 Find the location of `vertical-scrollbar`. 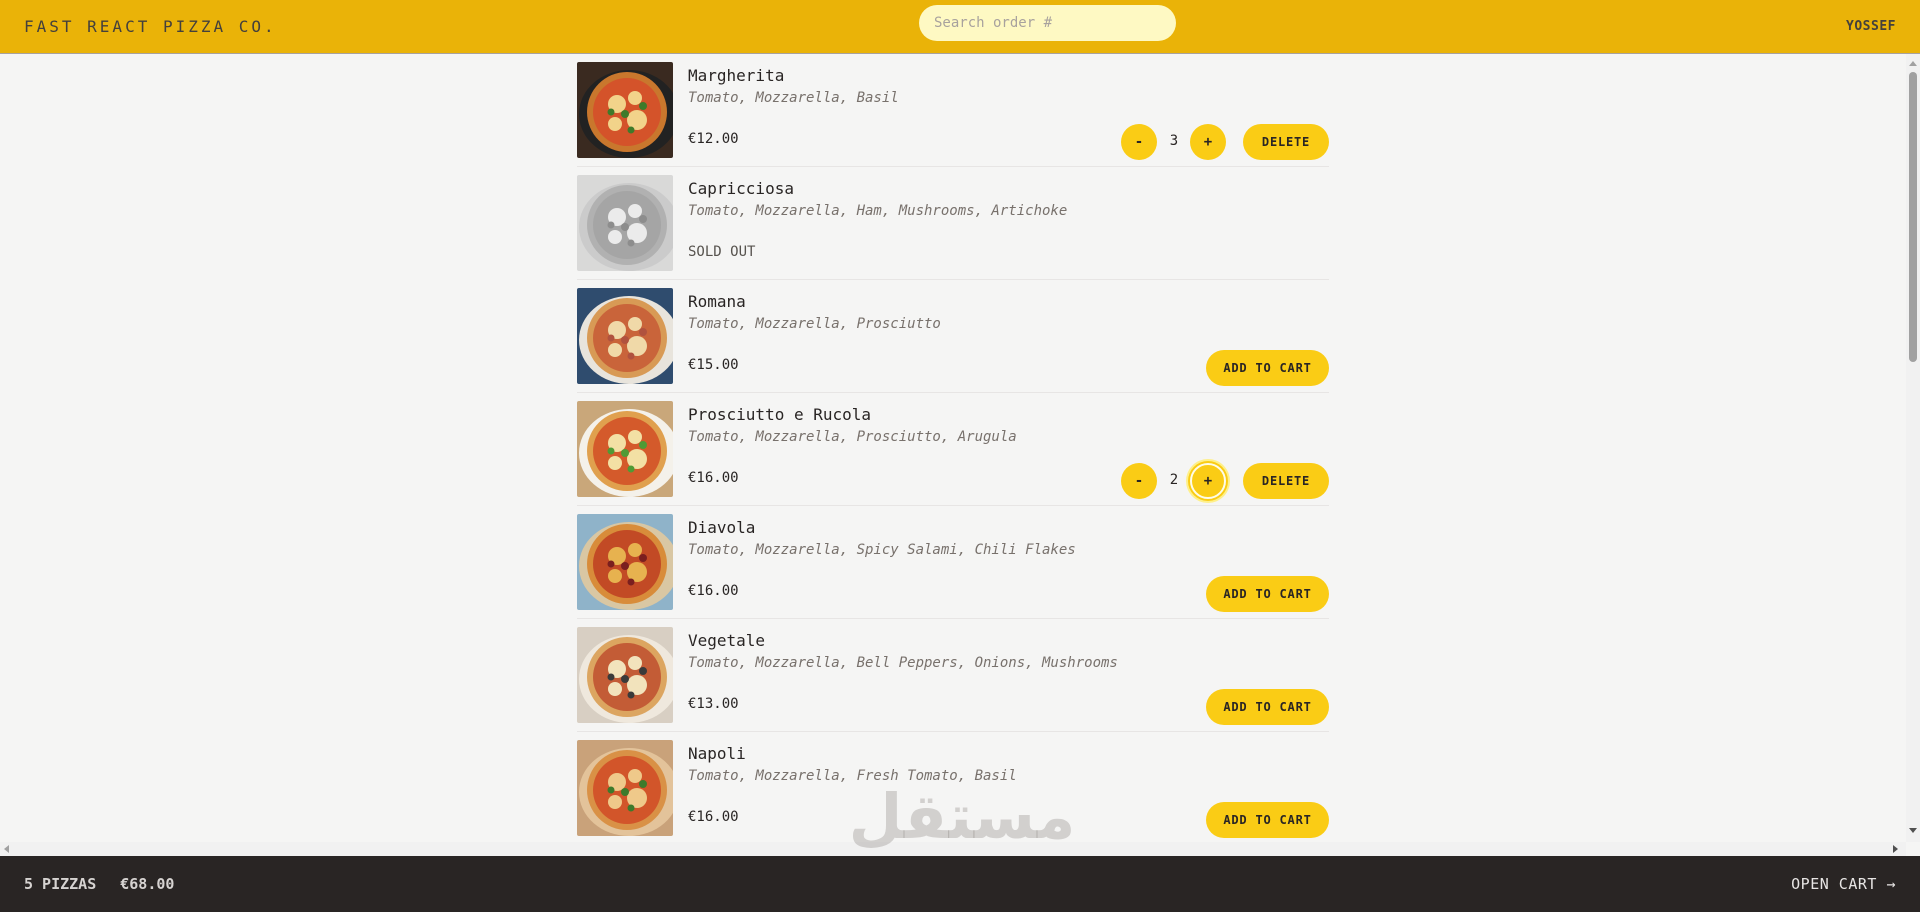

vertical-scrollbar is located at coordinates (1913, 448).